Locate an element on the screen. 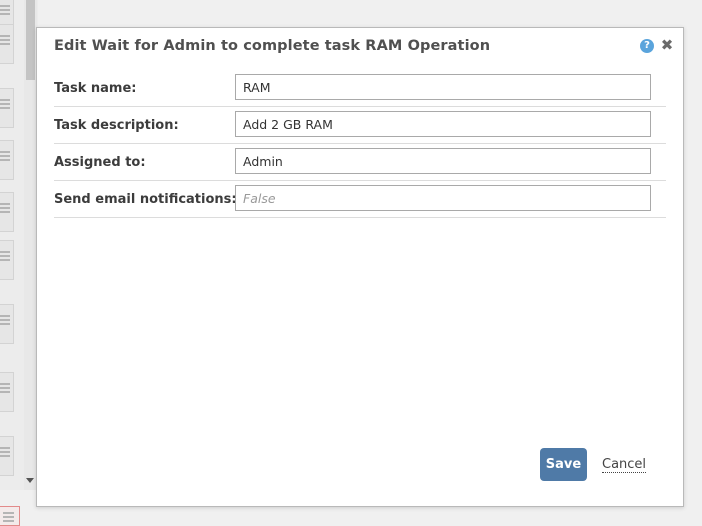  form-row-task-name: Task name: is located at coordinates (360, 88).